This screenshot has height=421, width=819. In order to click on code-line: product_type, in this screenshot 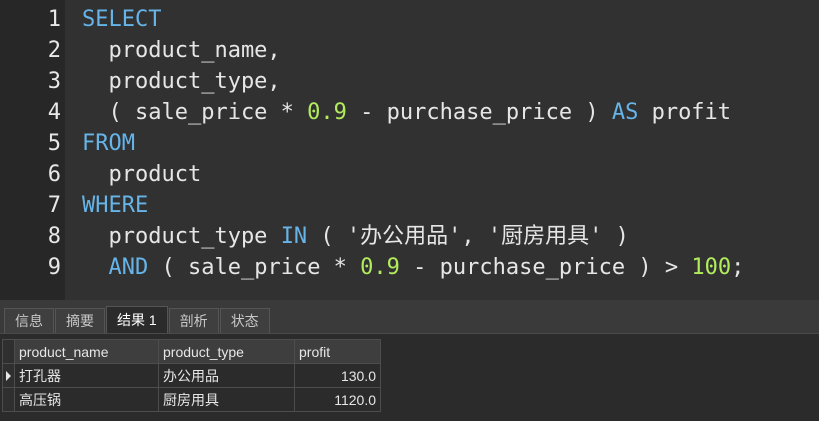, I will do `click(450, 81)`.